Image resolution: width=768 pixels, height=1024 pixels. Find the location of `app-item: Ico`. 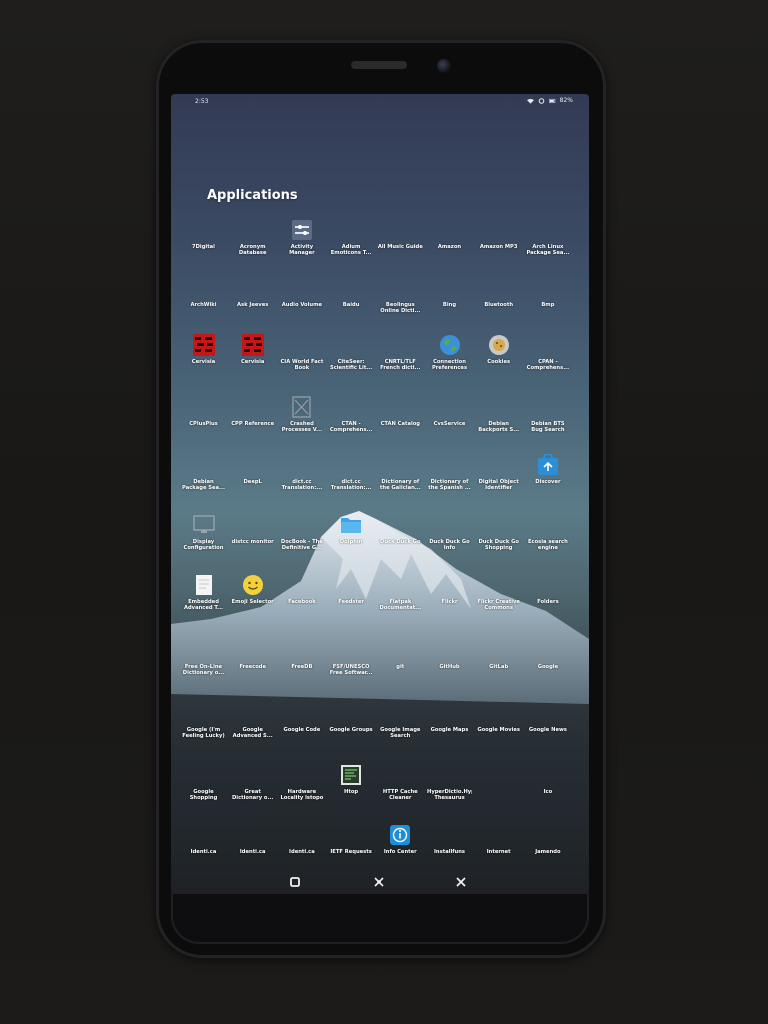

app-item: Ico is located at coordinates (547, 779).